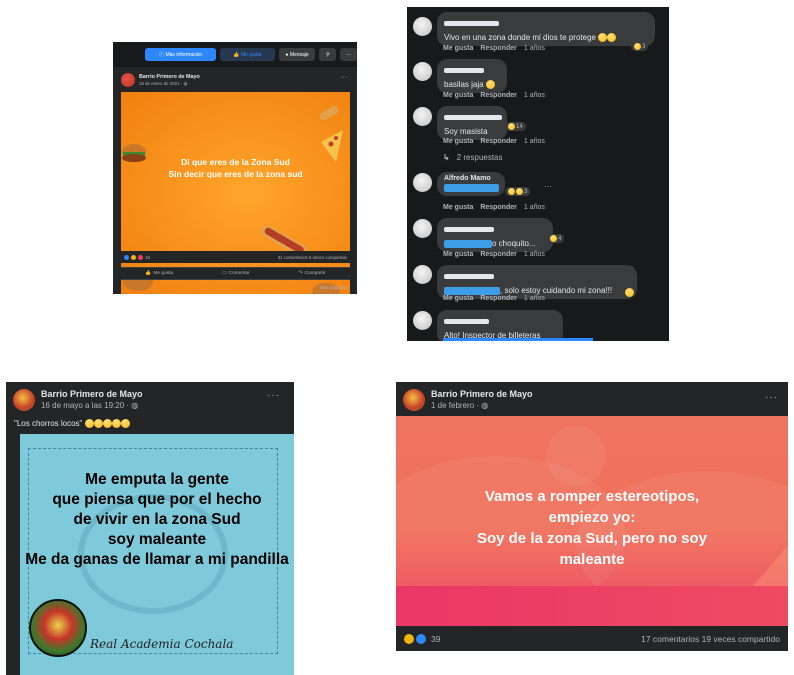 The image size is (794, 675). What do you see at coordinates (159, 273) in the screenshot?
I see `like-button: 👍 Me gusta` at bounding box center [159, 273].